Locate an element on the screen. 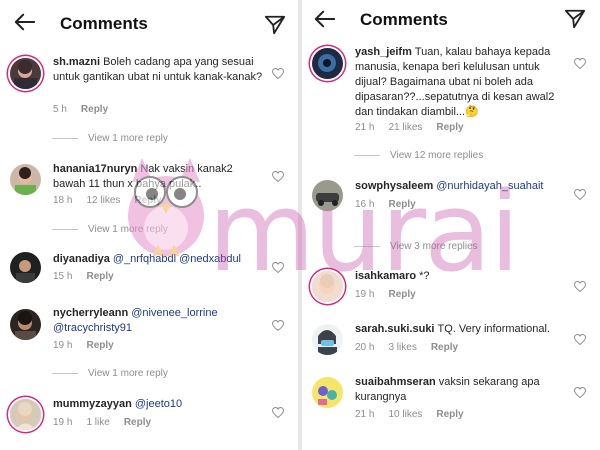 Image resolution: width=600 pixels, height=450 pixels. view-more-replies: View 3 more replies is located at coordinates (416, 246).